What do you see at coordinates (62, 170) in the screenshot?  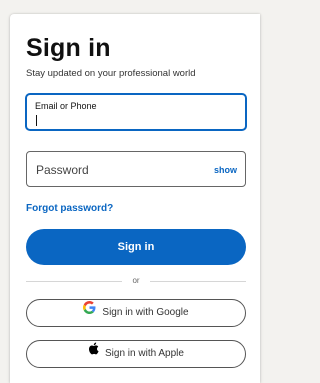 I see `password-placeholder: Password` at bounding box center [62, 170].